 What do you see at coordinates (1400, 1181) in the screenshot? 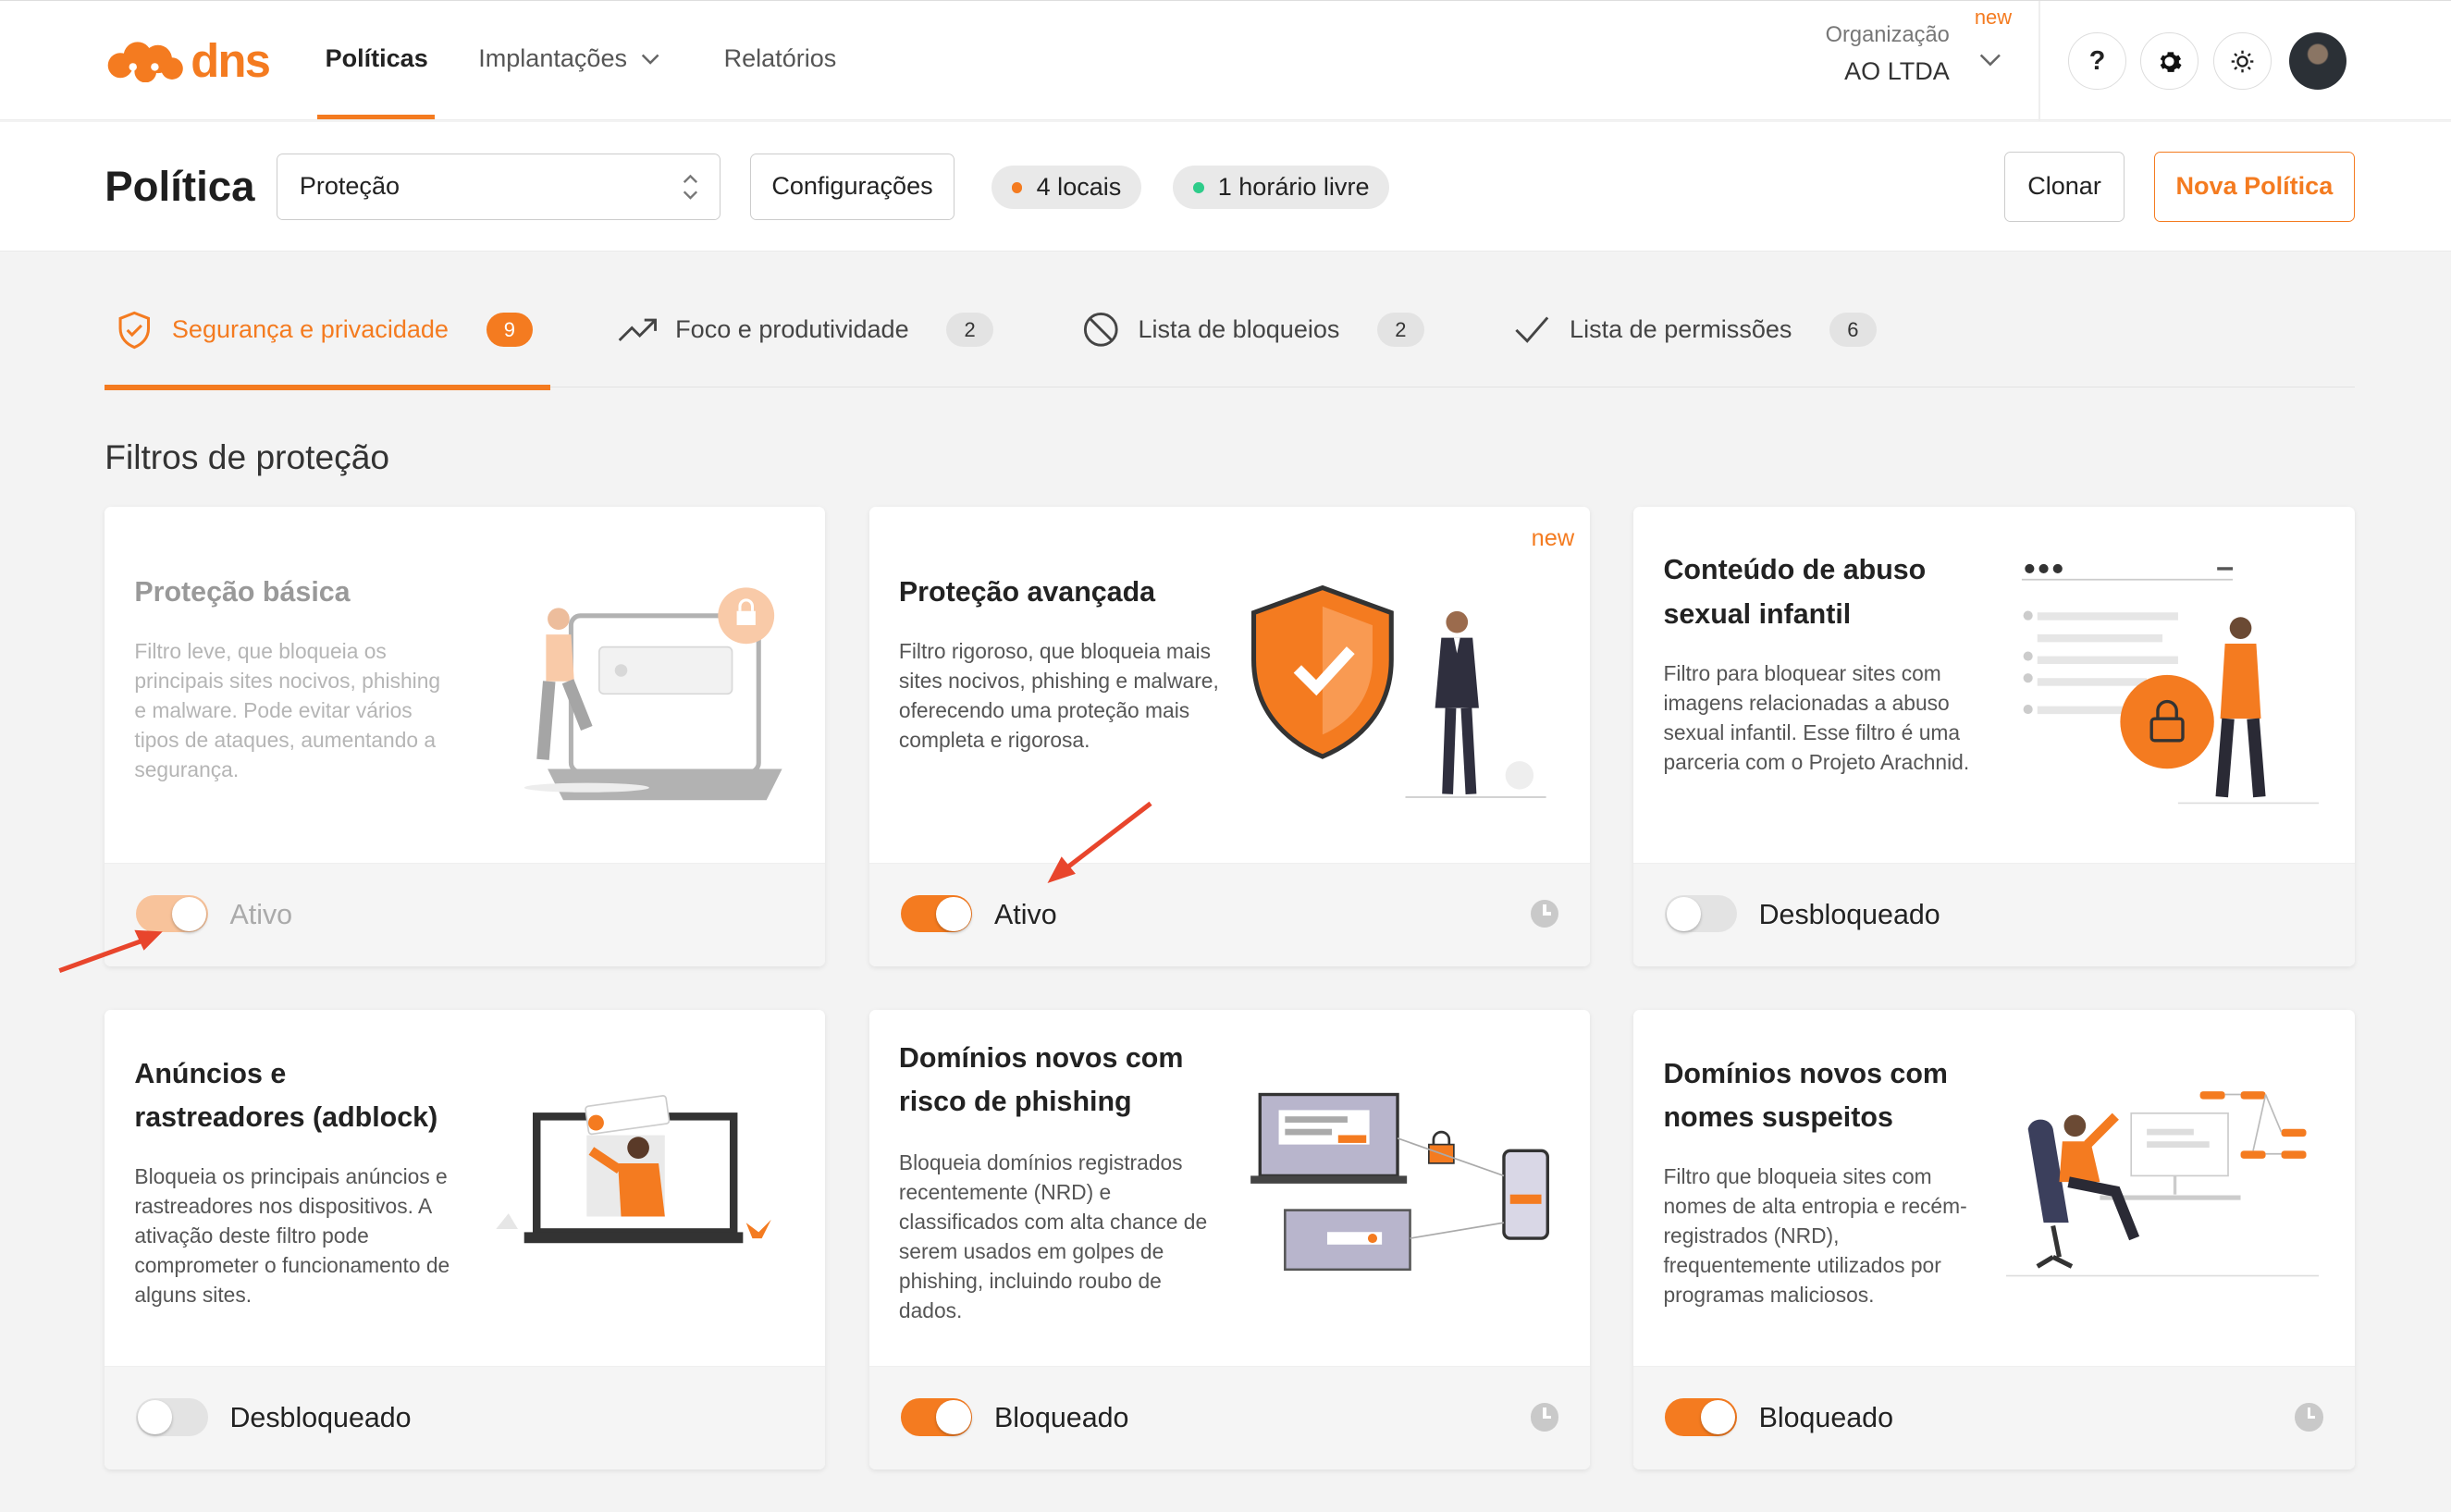
I see `devices-phishing-illustration` at bounding box center [1400, 1181].